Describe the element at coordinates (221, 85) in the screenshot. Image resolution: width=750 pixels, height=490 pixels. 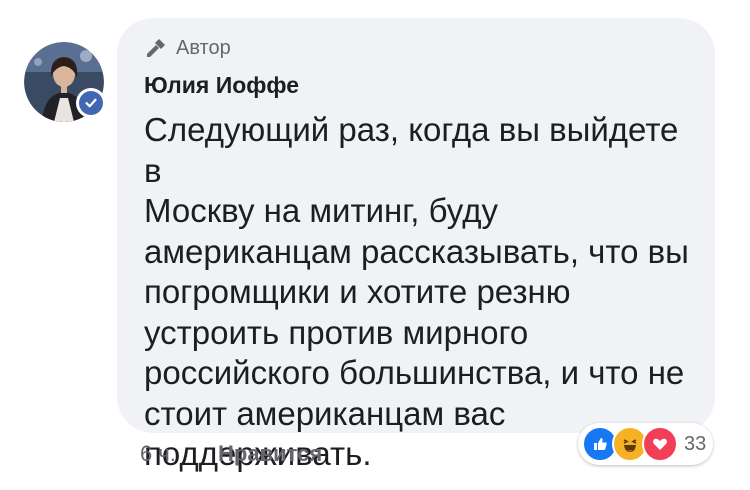
I see `author-name: Юлия Иоффе` at that location.